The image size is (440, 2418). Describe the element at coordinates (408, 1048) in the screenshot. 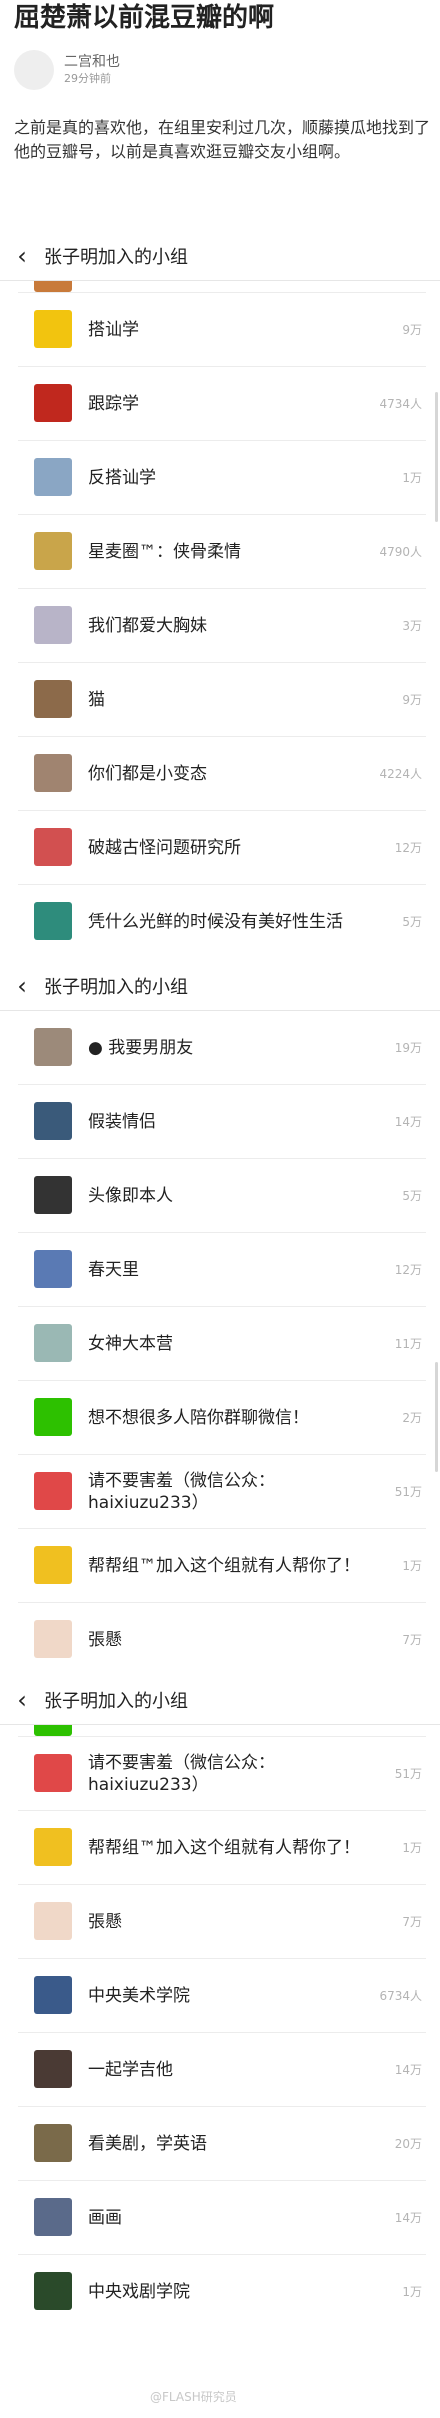

I see `member-count: 19万` at that location.